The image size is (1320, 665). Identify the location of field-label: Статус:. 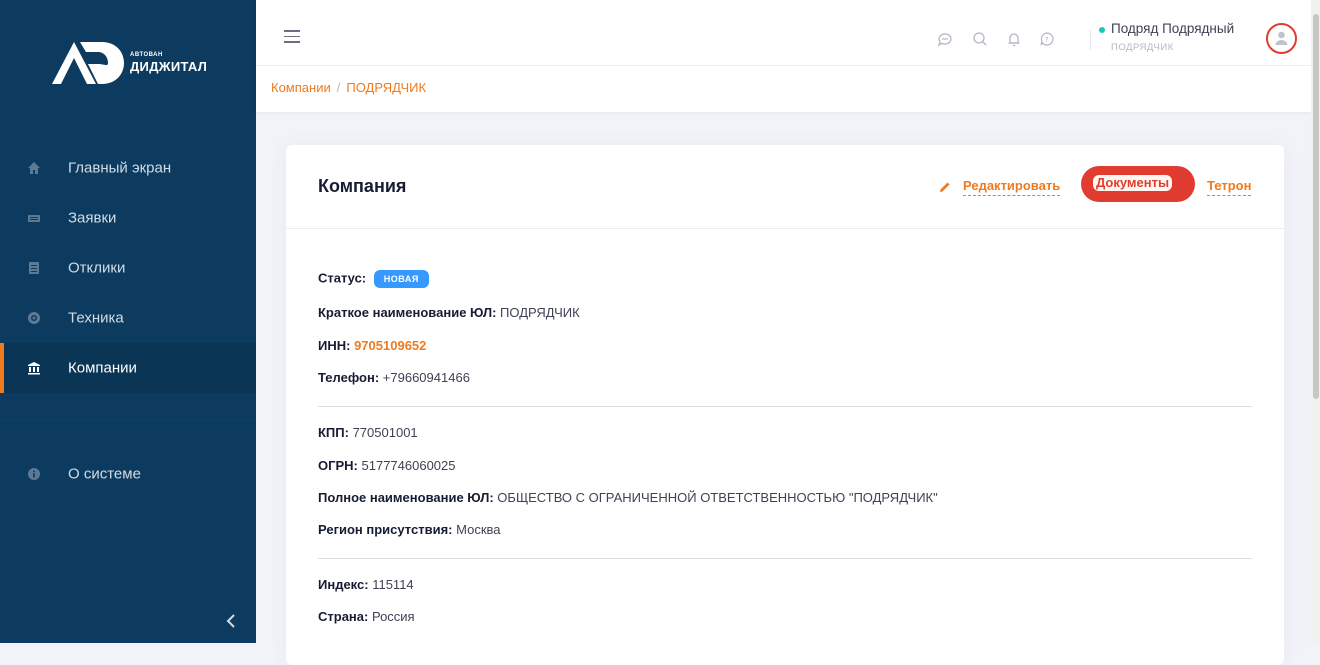
(342, 278).